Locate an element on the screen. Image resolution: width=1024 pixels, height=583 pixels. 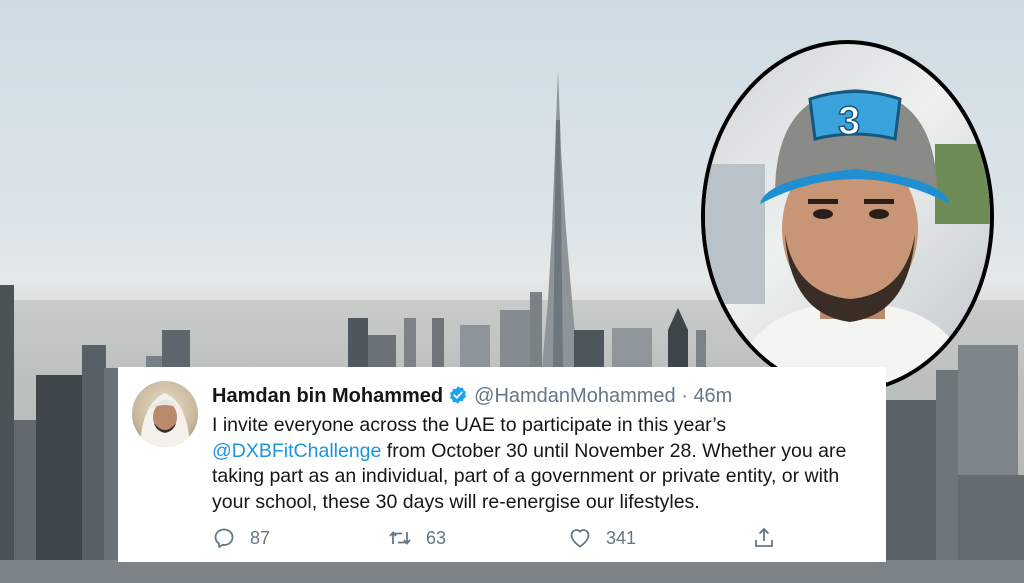
retweet-count: 63 is located at coordinates (436, 537).